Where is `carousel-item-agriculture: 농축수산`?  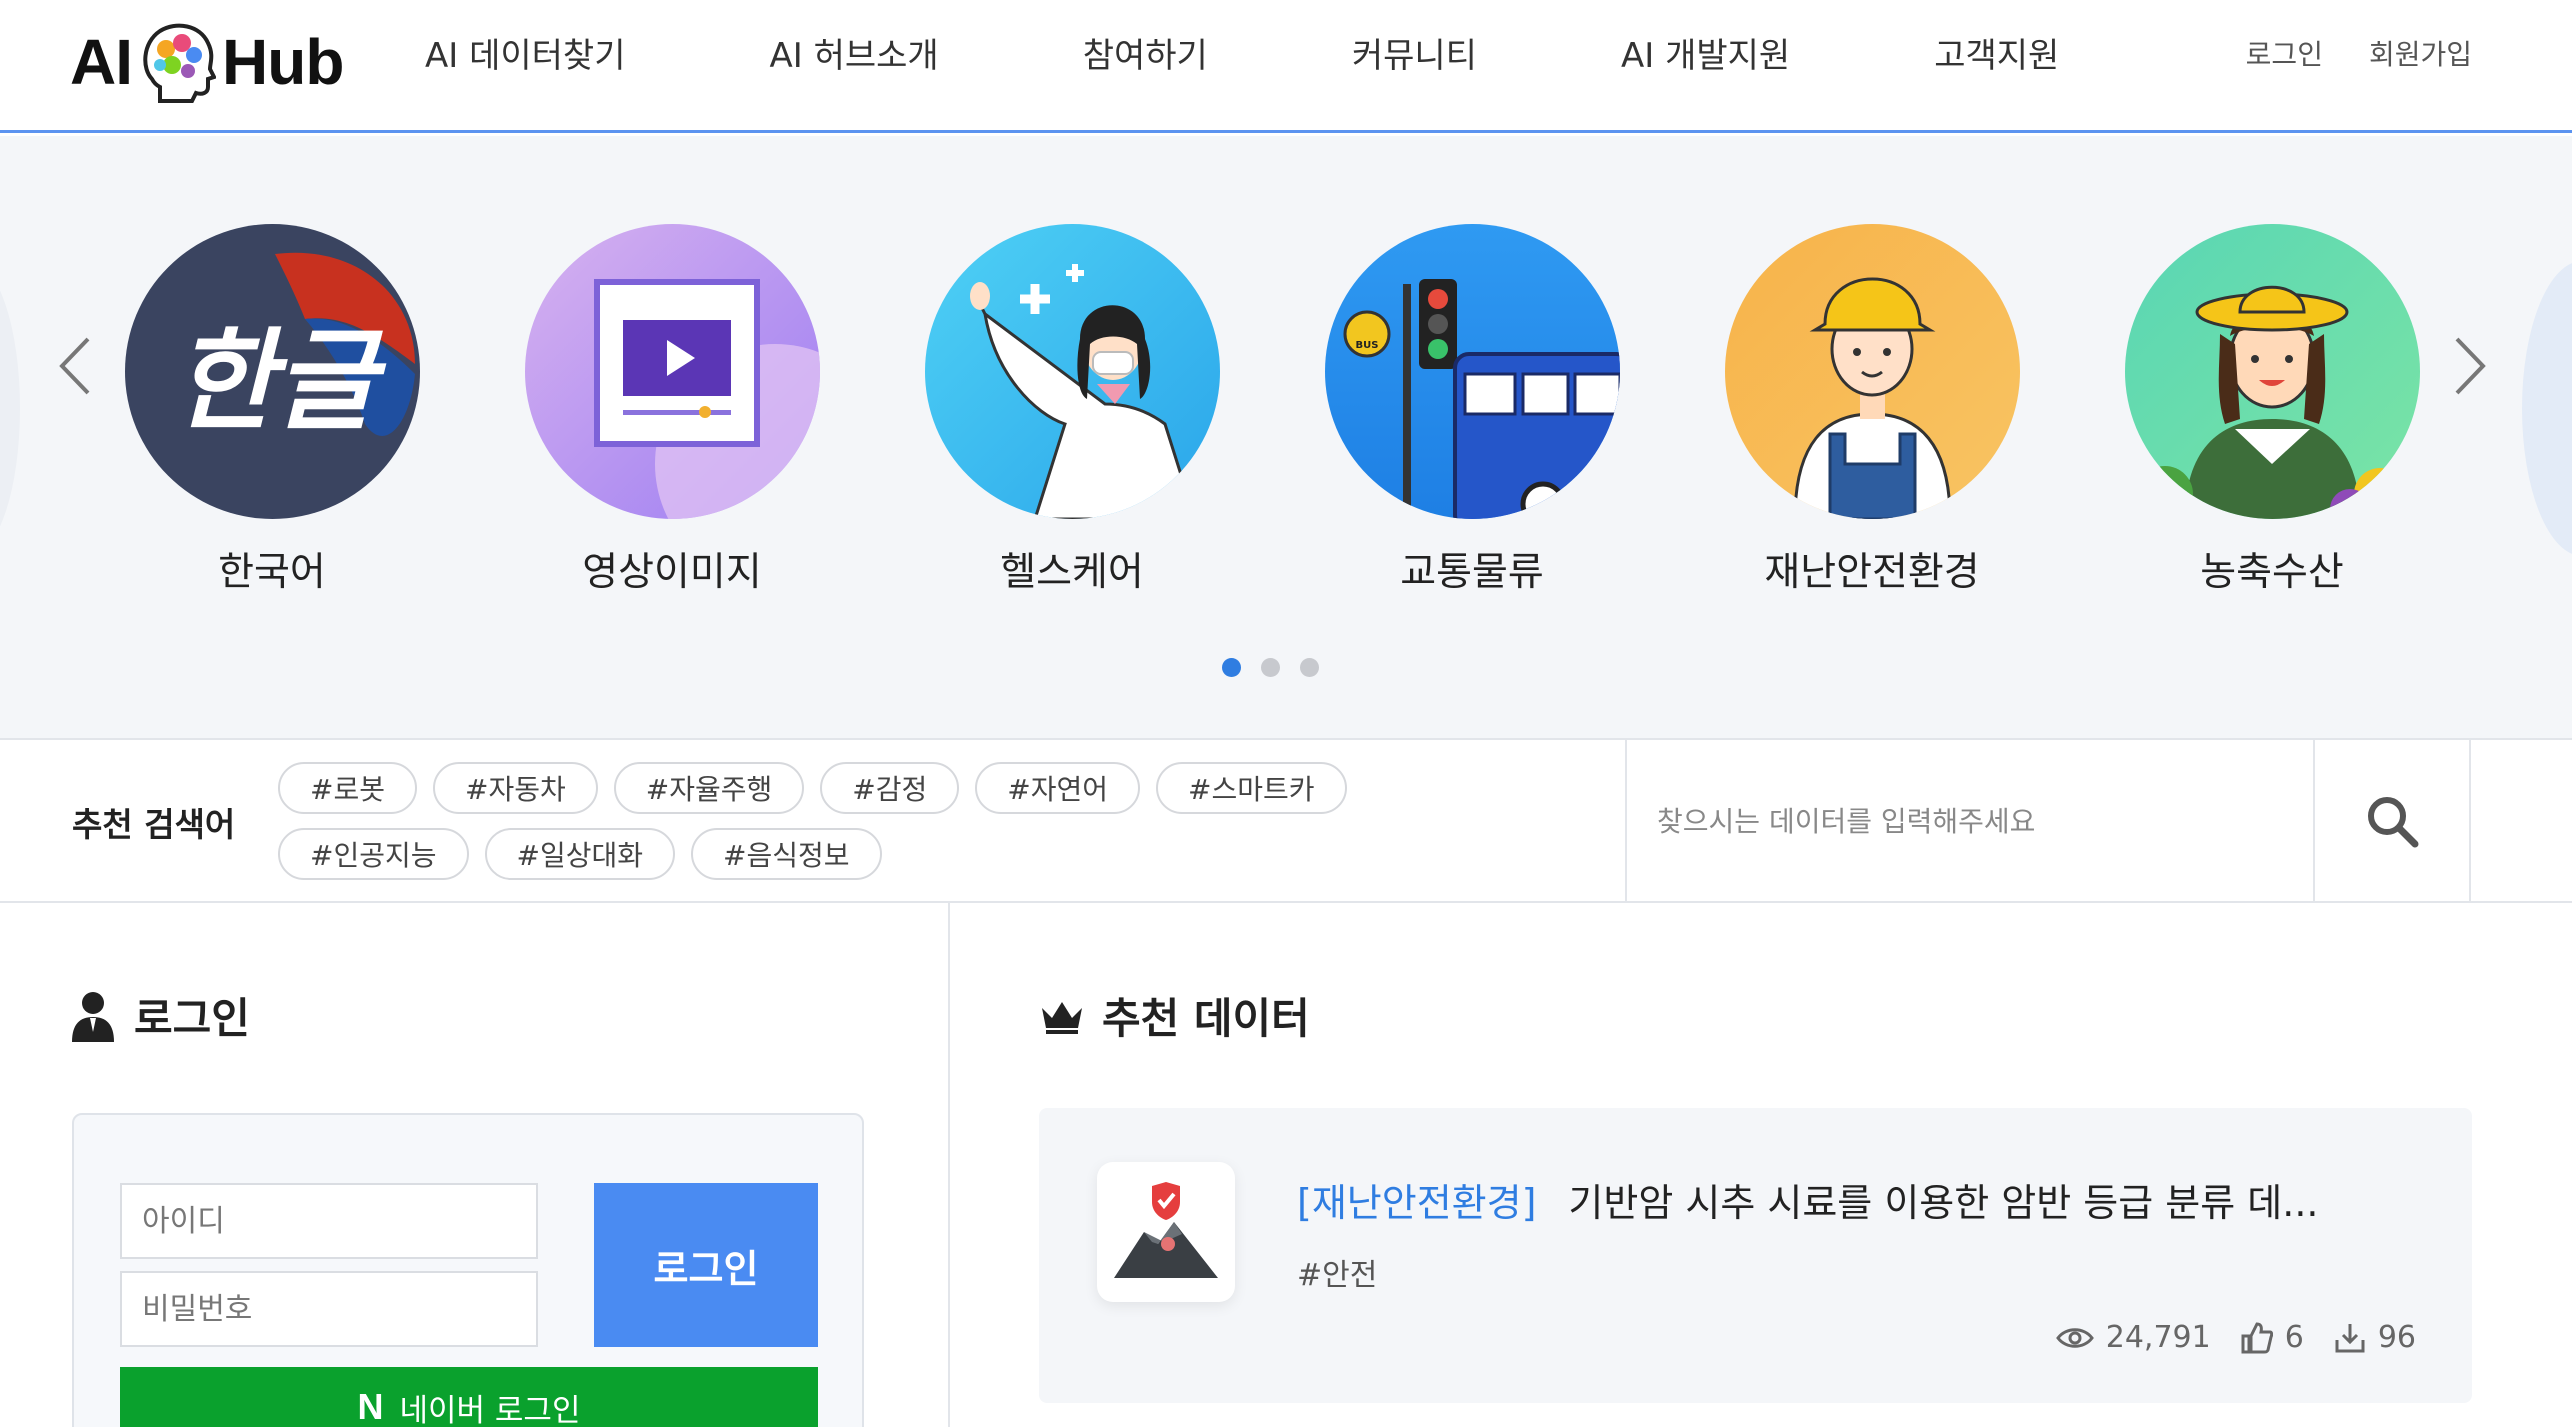 carousel-item-agriculture: 농축수산 is located at coordinates (2272, 410).